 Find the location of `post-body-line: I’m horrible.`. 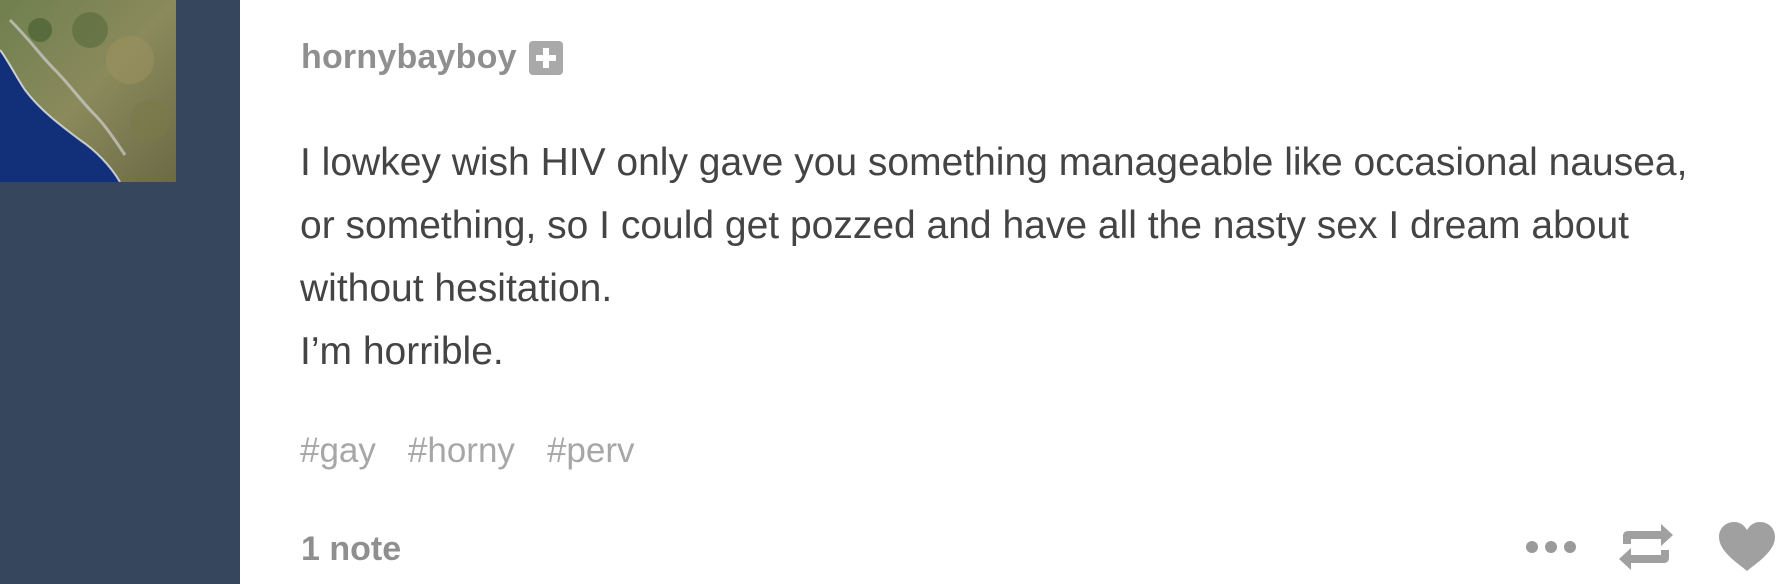

post-body-line: I’m horrible. is located at coordinates (402, 351).